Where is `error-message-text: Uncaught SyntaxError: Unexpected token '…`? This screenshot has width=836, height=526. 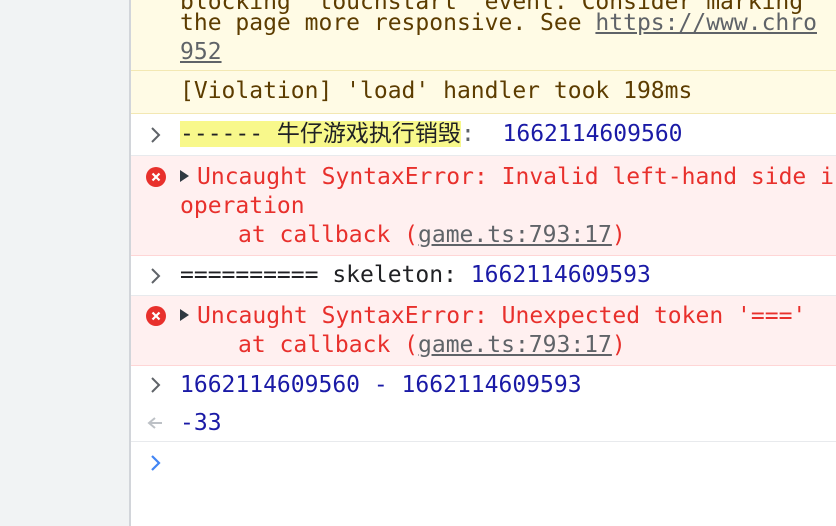 error-message-text: Uncaught SyntaxError: Unexpected token '… is located at coordinates (502, 316).